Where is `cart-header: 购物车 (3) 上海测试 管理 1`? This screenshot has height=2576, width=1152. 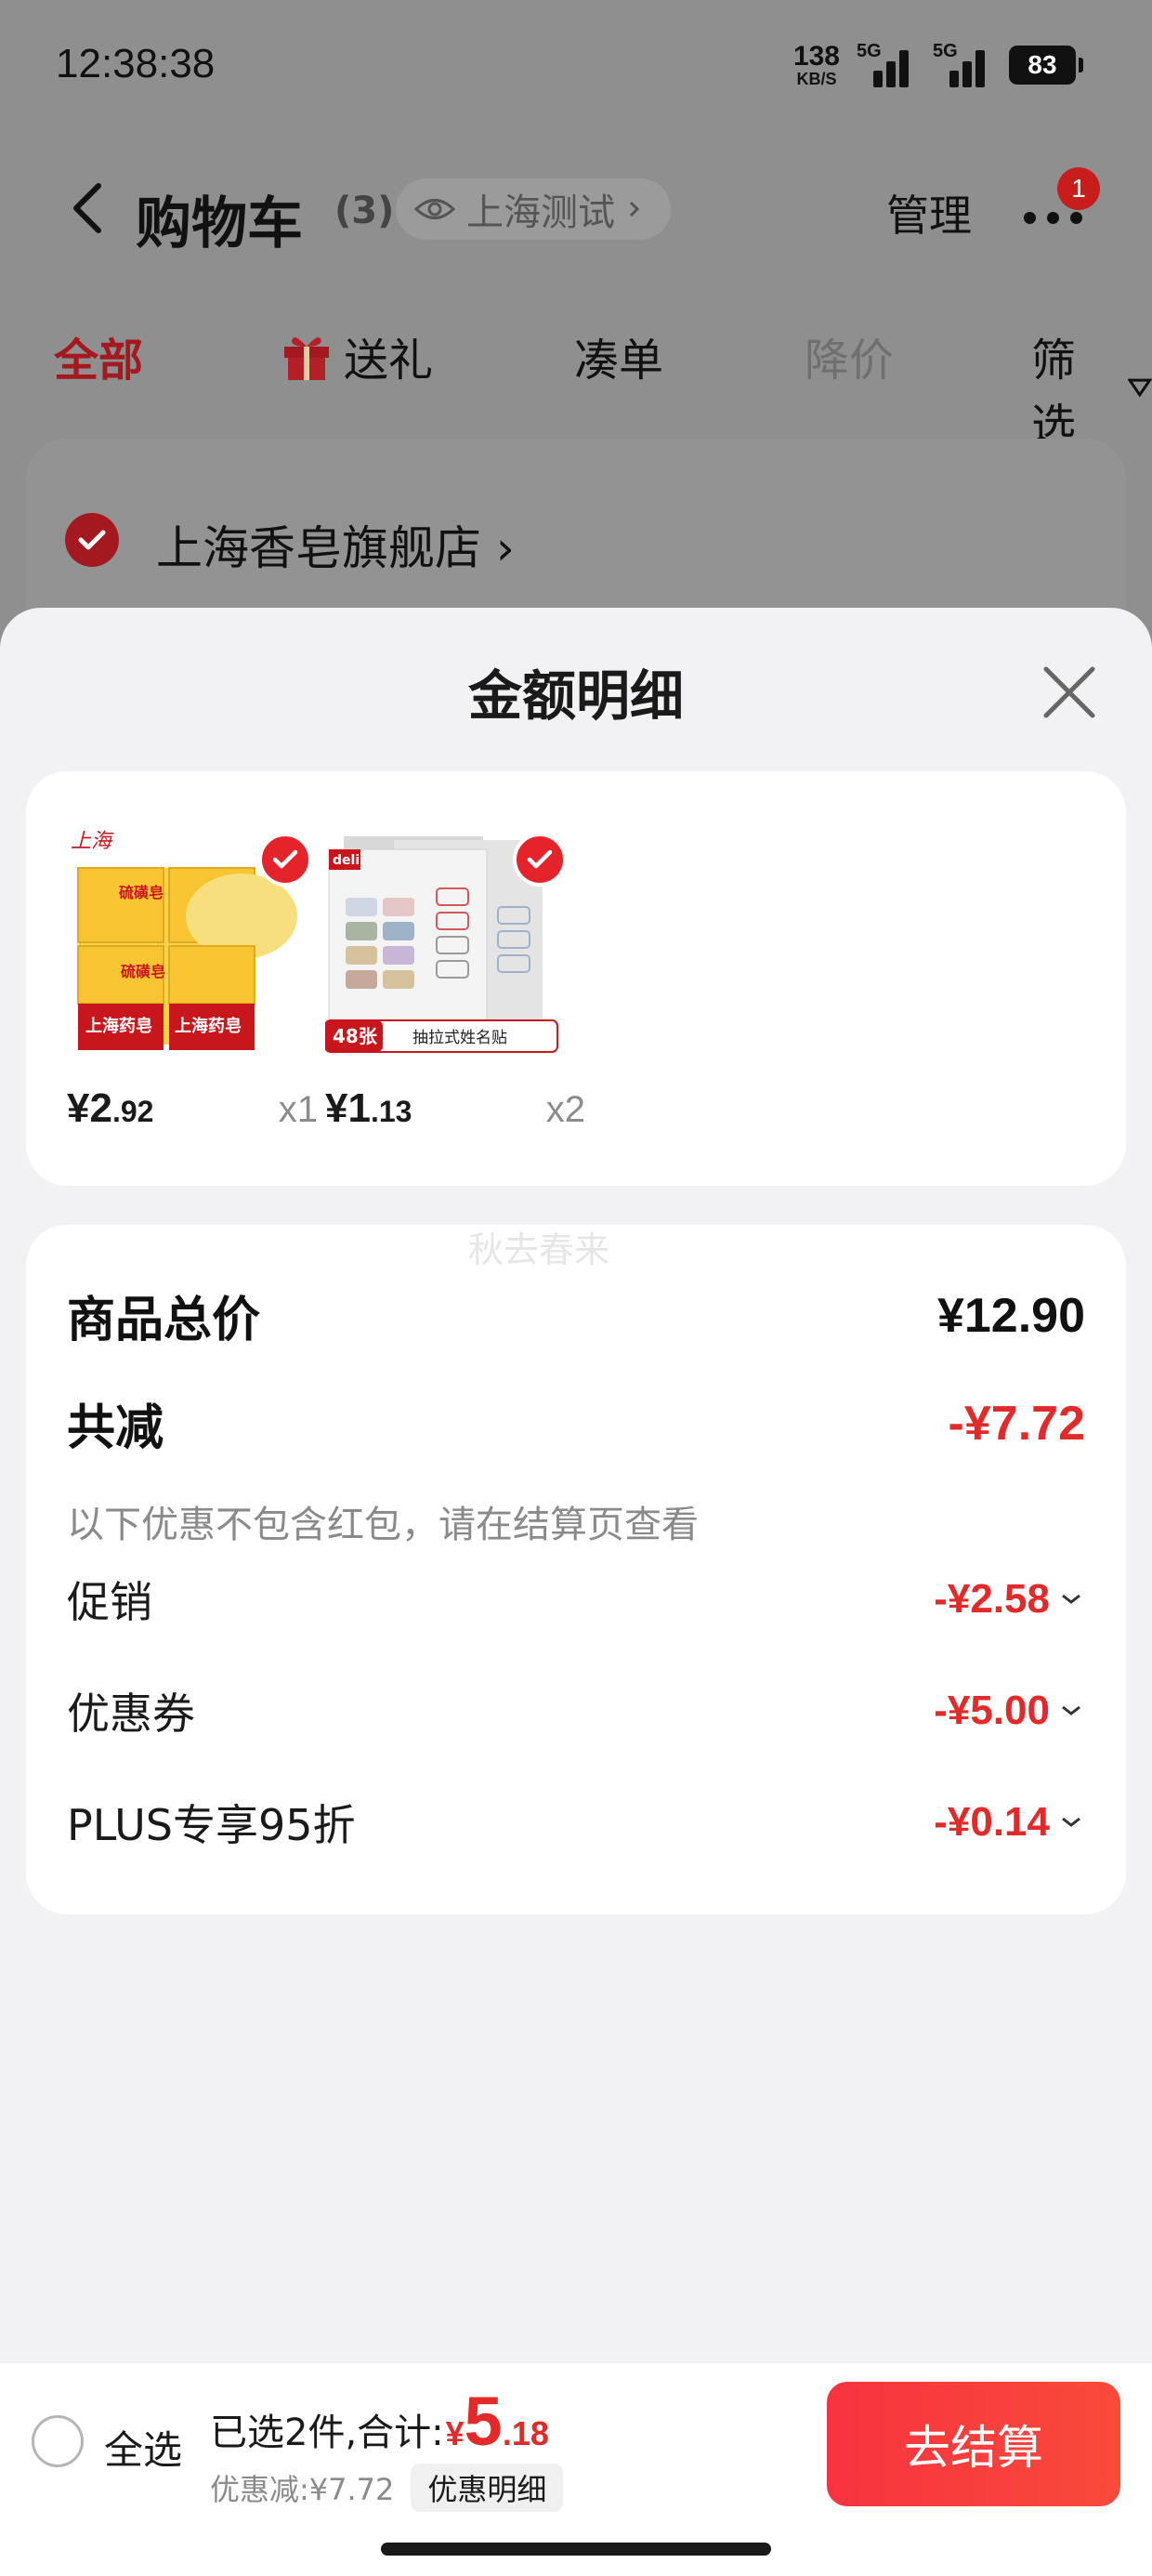
cart-header: 购物车 (3) 上海测试 管理 1 is located at coordinates (576, 209).